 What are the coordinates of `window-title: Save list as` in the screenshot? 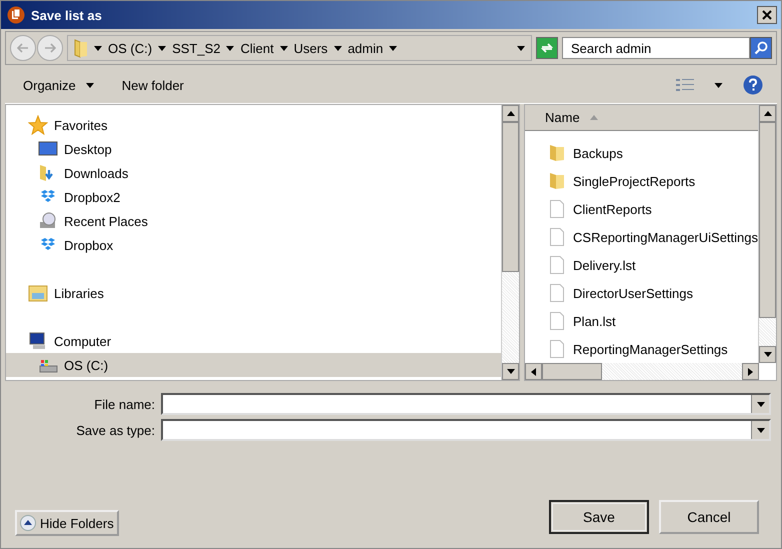 It's located at (67, 15).